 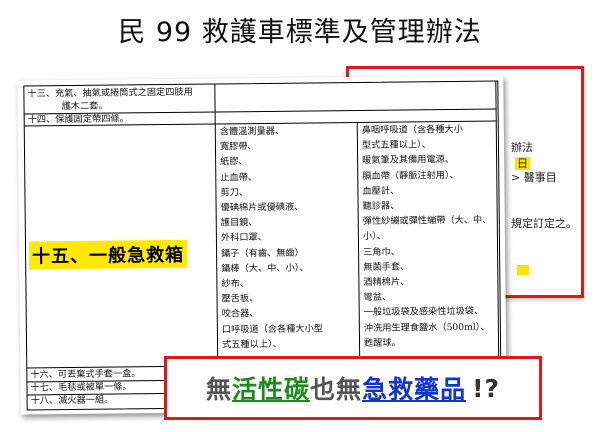 I want to click on slide-title: 民 99 救護車標準及管理辦法, so click(x=300, y=32).